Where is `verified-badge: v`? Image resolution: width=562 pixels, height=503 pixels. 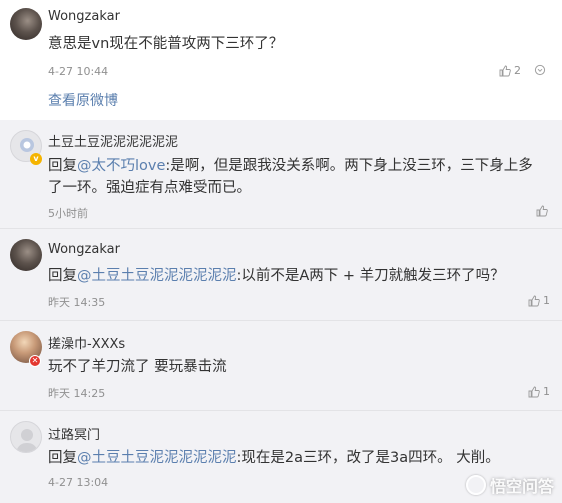 verified-badge: v is located at coordinates (36, 159).